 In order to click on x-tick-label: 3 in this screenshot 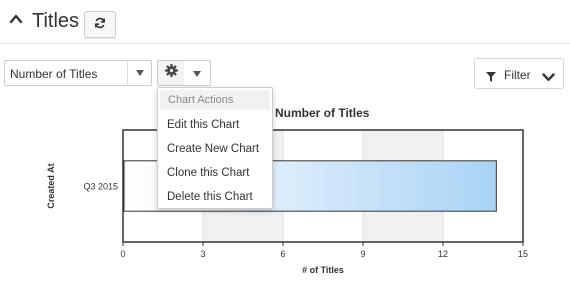, I will do `click(202, 254)`.